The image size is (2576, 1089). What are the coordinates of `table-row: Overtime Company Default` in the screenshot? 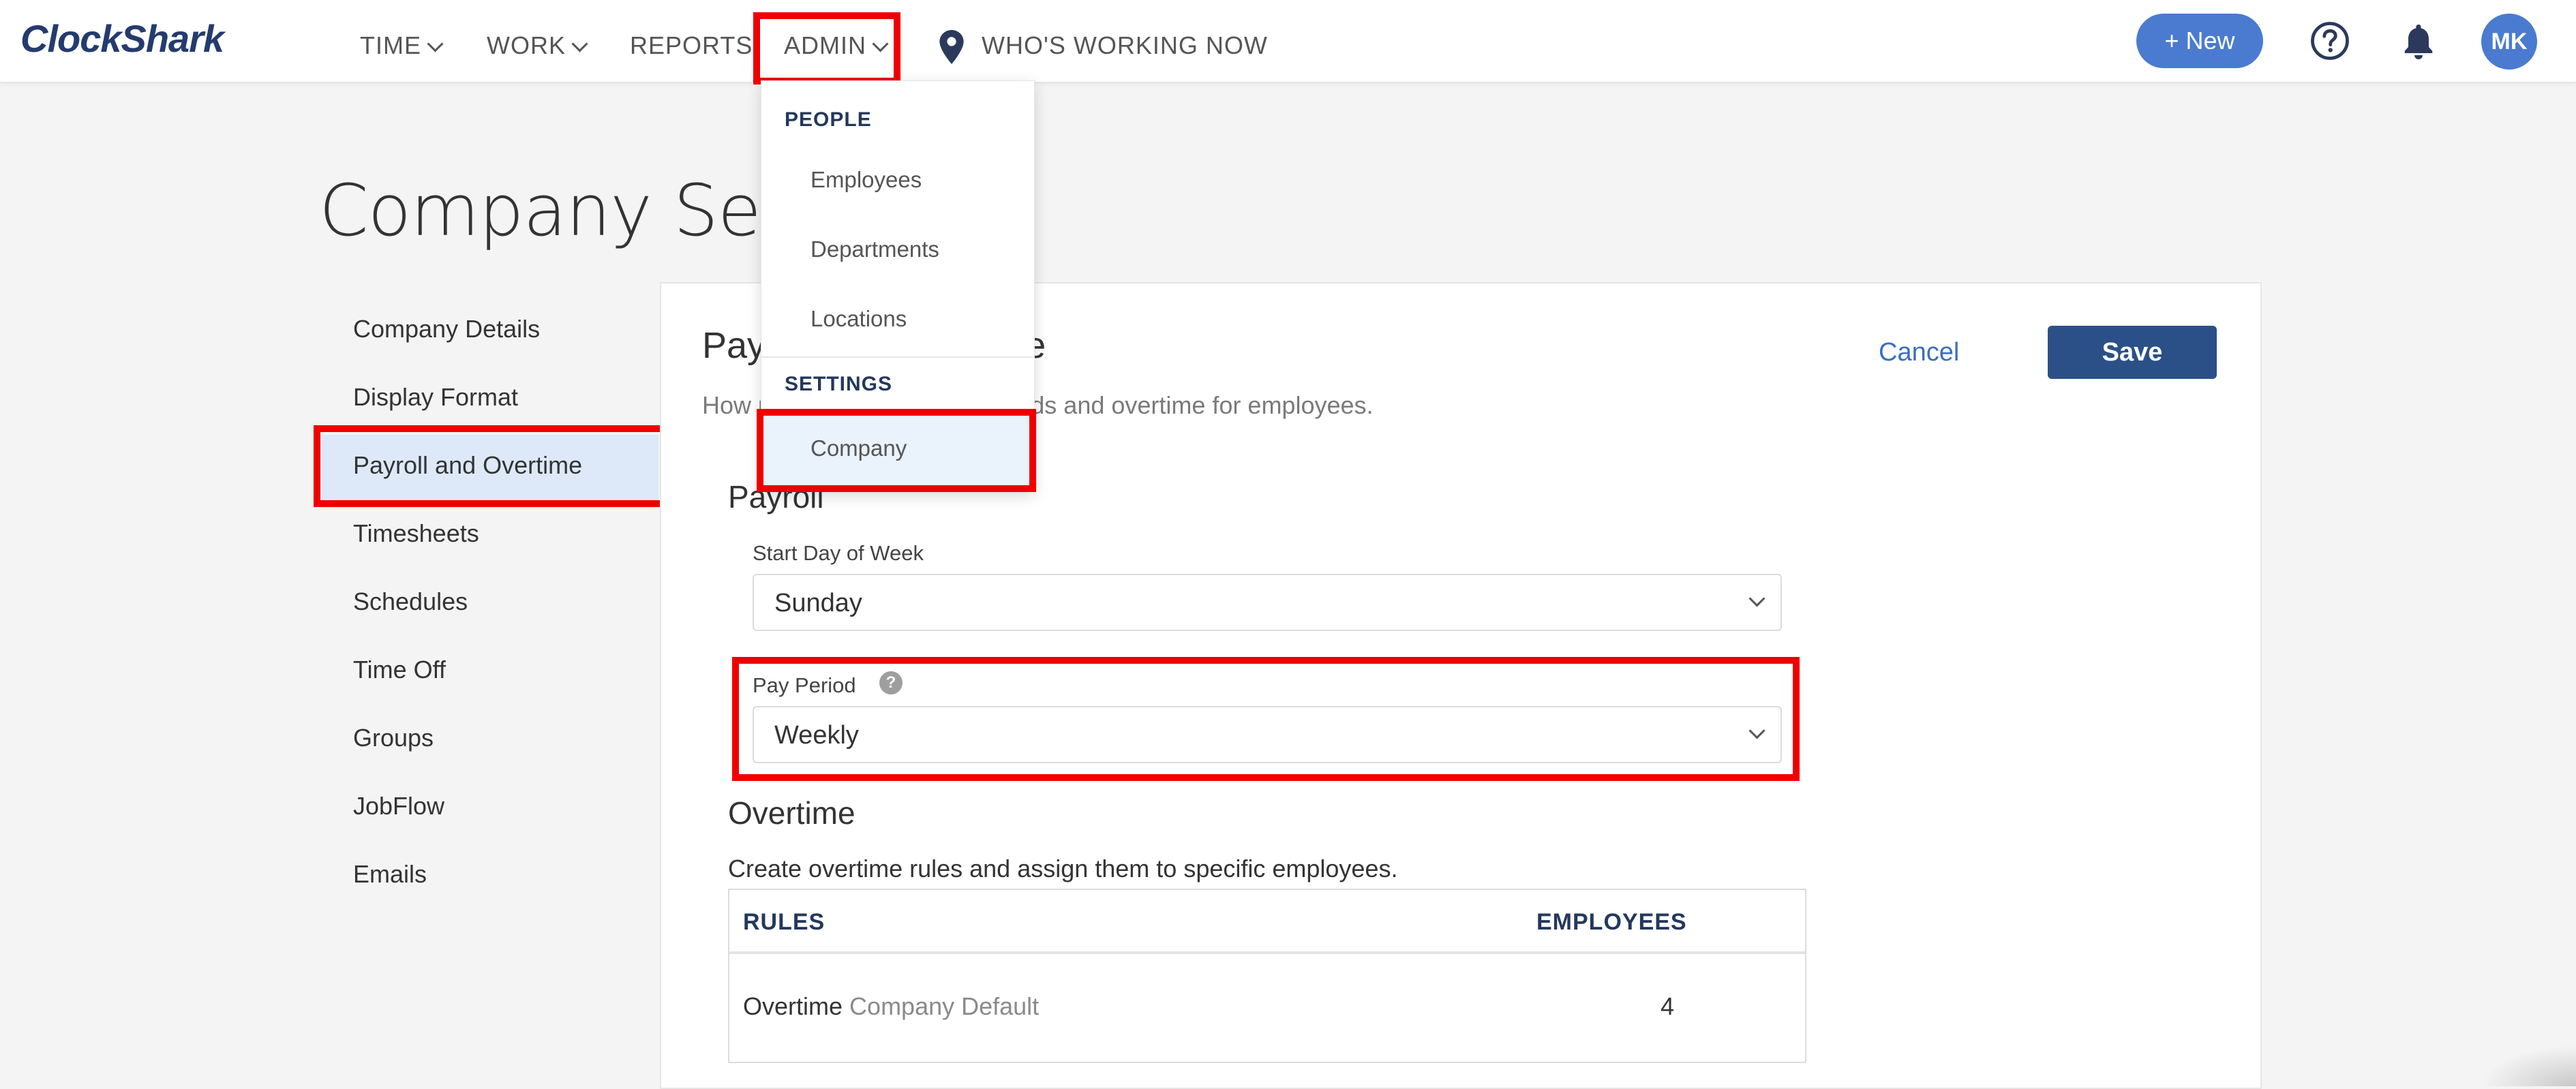 It's located at (891, 1006).